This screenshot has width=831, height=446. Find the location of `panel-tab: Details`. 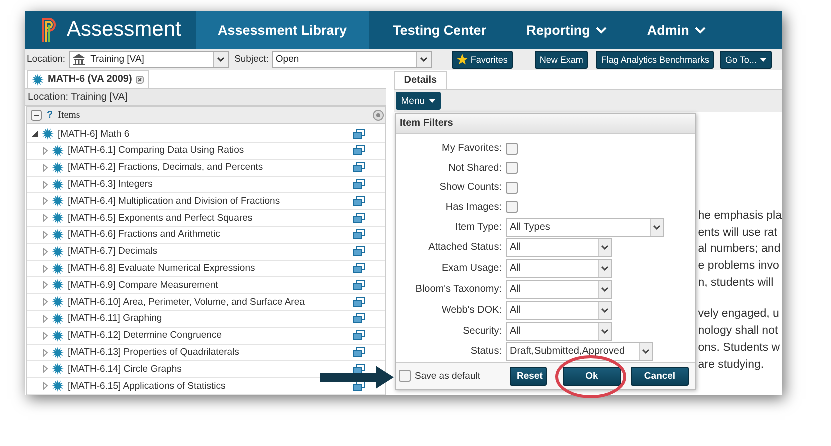

panel-tab: Details is located at coordinates (421, 80).